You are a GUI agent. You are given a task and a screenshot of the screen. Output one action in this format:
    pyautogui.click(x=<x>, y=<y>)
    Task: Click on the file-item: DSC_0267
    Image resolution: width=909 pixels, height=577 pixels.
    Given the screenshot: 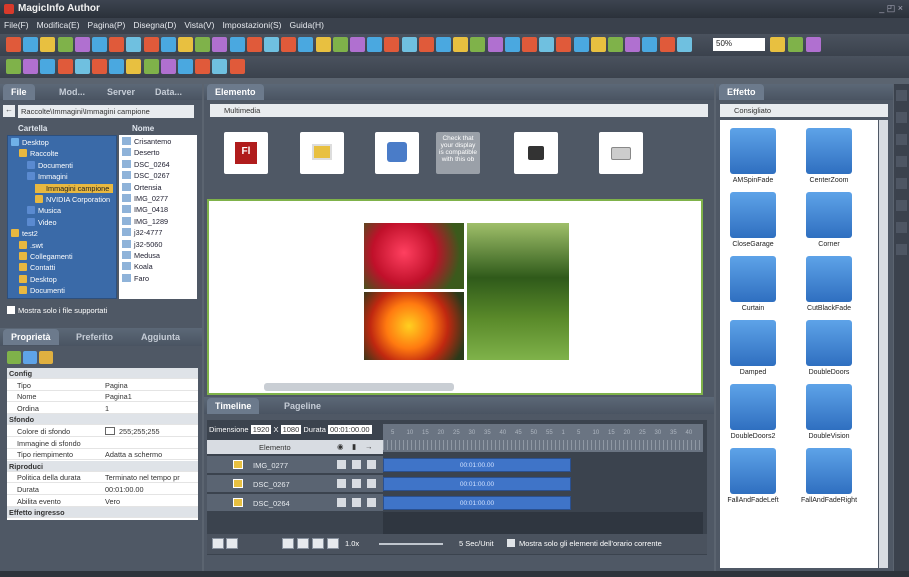 What is the action you would take?
    pyautogui.click(x=146, y=175)
    